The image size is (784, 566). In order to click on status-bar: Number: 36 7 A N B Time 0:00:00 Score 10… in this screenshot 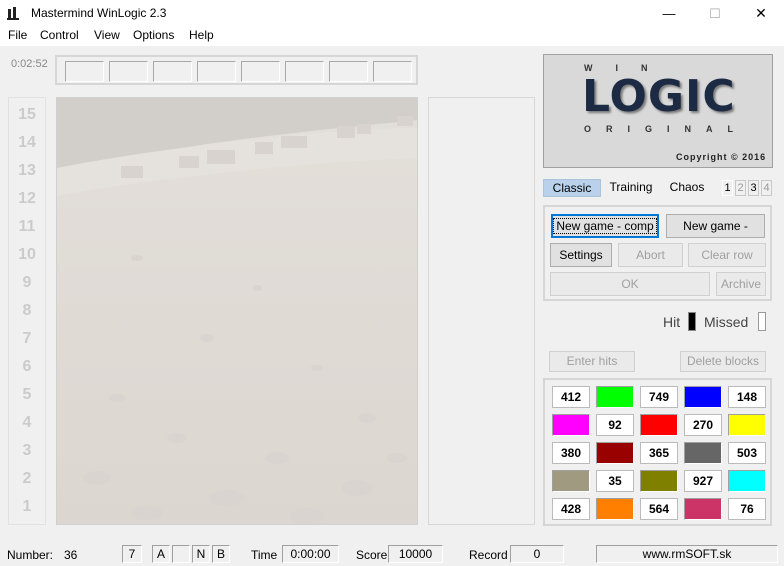, I will do `click(392, 554)`.